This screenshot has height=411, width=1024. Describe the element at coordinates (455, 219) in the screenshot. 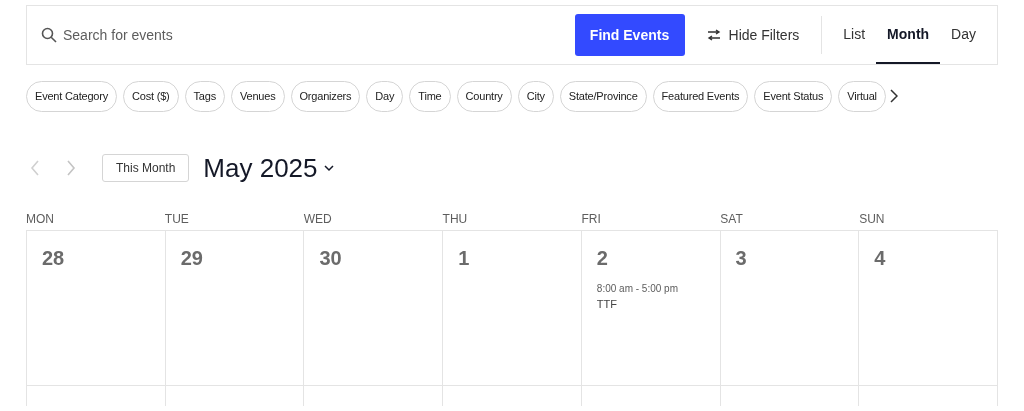

I see `weekday-label: THU` at that location.